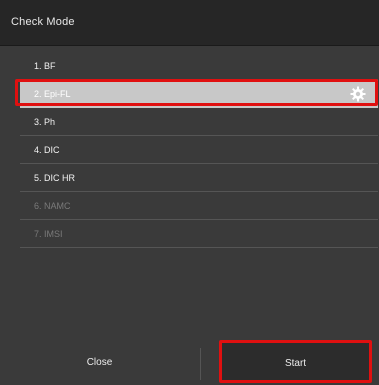  What do you see at coordinates (55, 178) in the screenshot?
I see `mode-label: 5. DIC HR` at bounding box center [55, 178].